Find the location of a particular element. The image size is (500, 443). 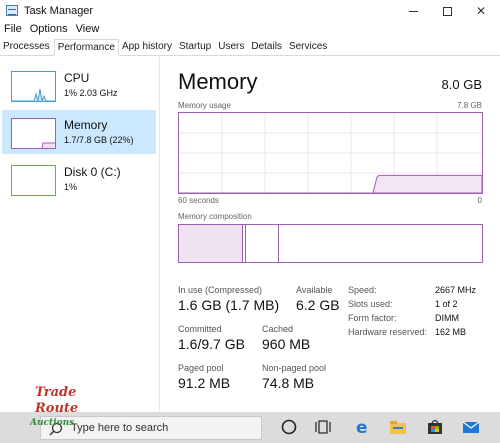

cached-label: Cached is located at coordinates (278, 329).